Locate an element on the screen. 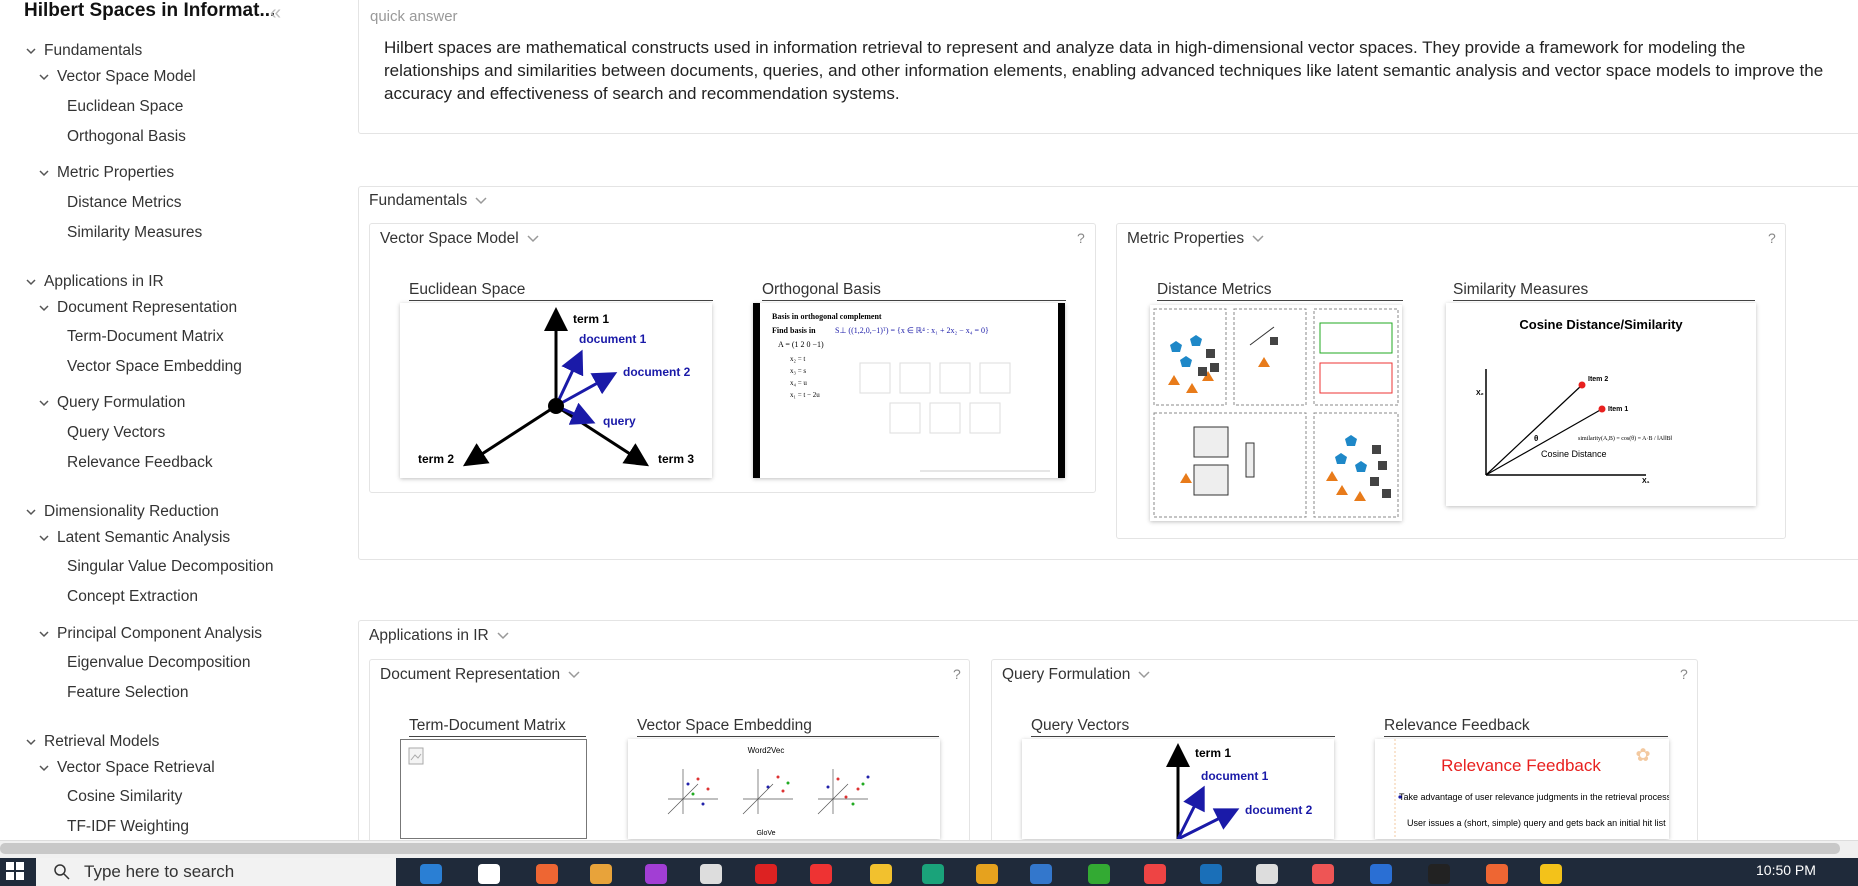 The height and width of the screenshot is (886, 1858). card-title-relevance-feedback: Relevance Feedback is located at coordinates (1526, 727).